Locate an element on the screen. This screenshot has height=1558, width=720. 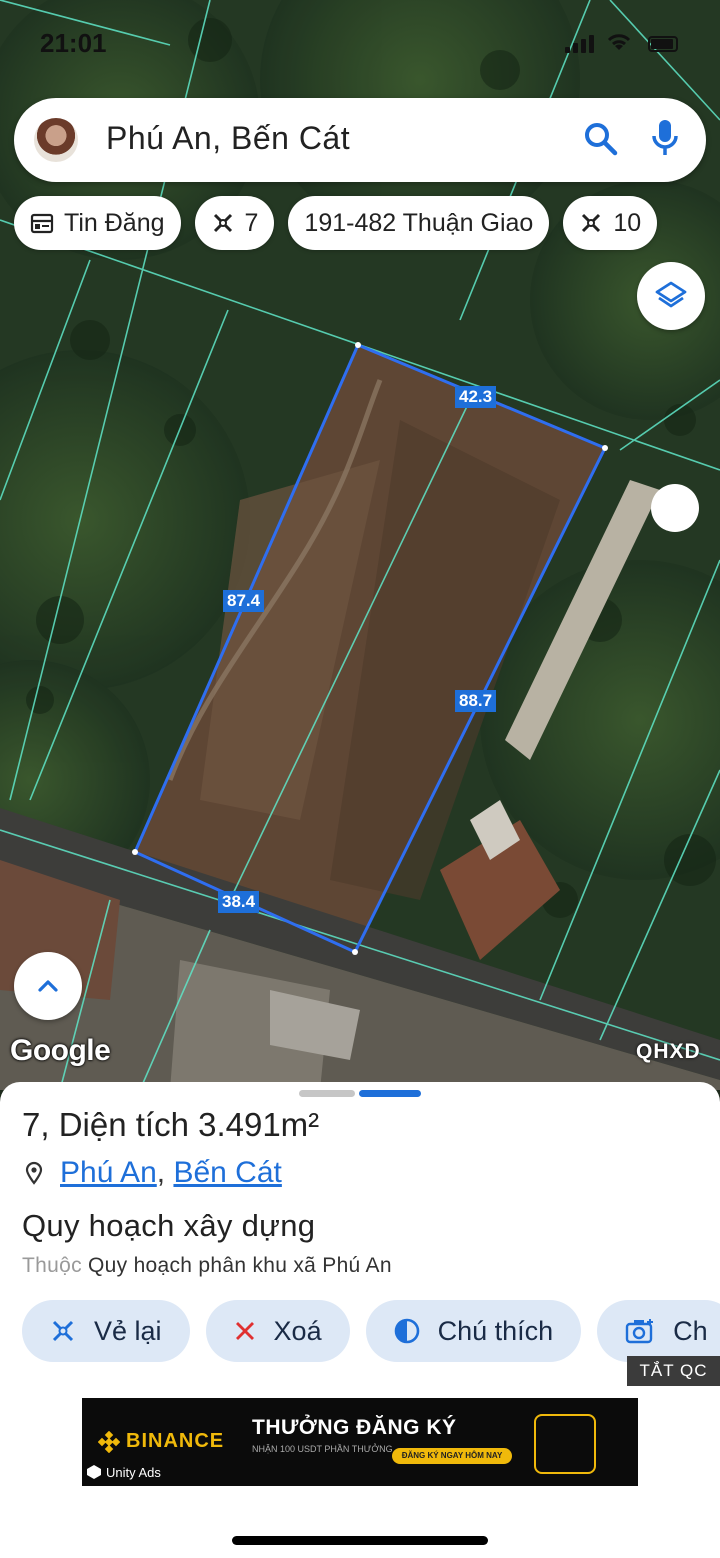
wifi-icon is located at coordinates (619, 42).